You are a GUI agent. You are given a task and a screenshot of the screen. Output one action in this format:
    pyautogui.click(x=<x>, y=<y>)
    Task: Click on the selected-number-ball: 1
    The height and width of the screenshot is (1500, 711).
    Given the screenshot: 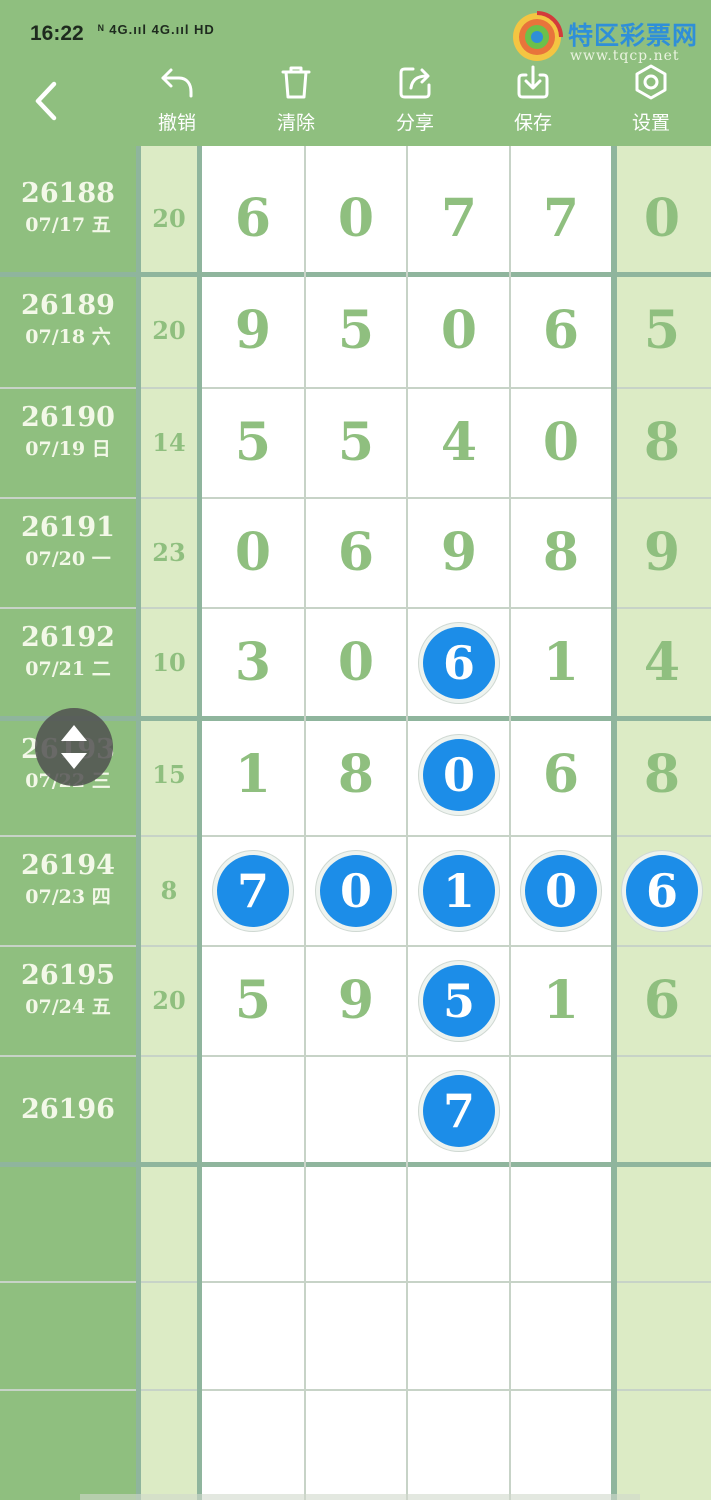 What is the action you would take?
    pyautogui.click(x=459, y=891)
    